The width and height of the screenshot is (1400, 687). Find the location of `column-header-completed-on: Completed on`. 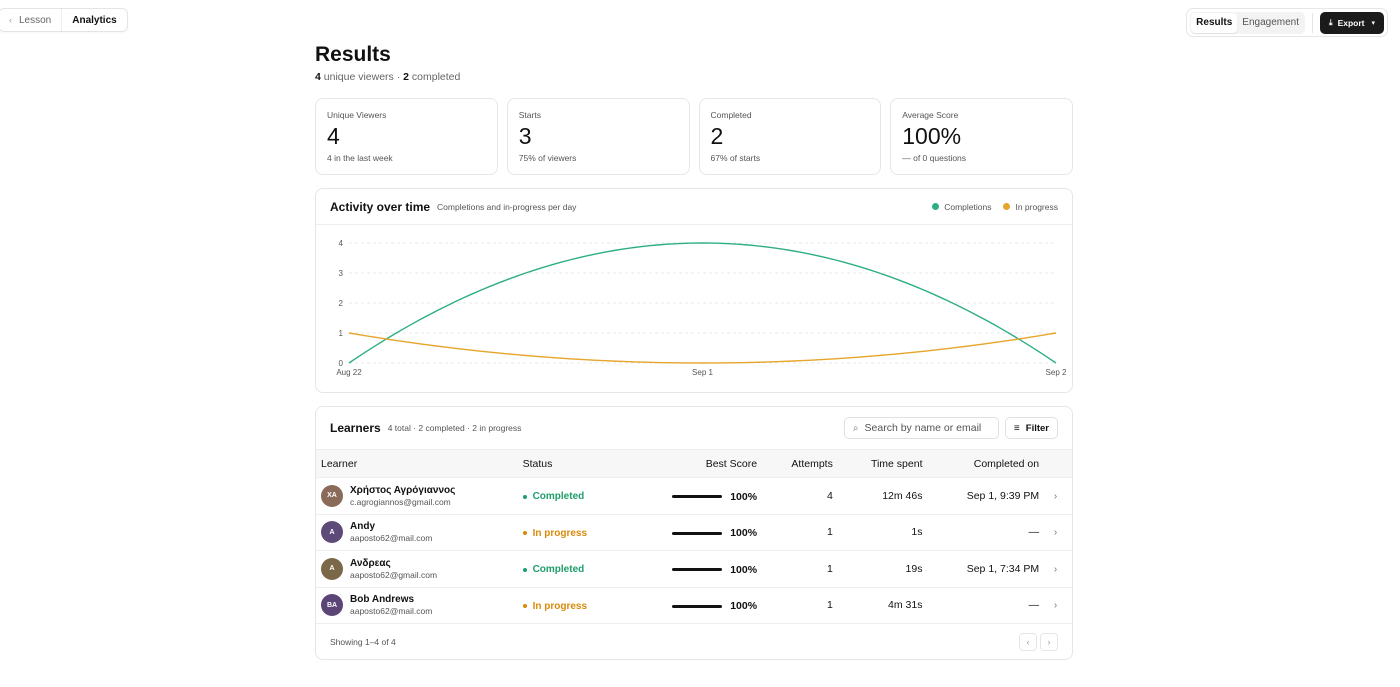

column-header-completed-on: Completed on is located at coordinates (981, 463).